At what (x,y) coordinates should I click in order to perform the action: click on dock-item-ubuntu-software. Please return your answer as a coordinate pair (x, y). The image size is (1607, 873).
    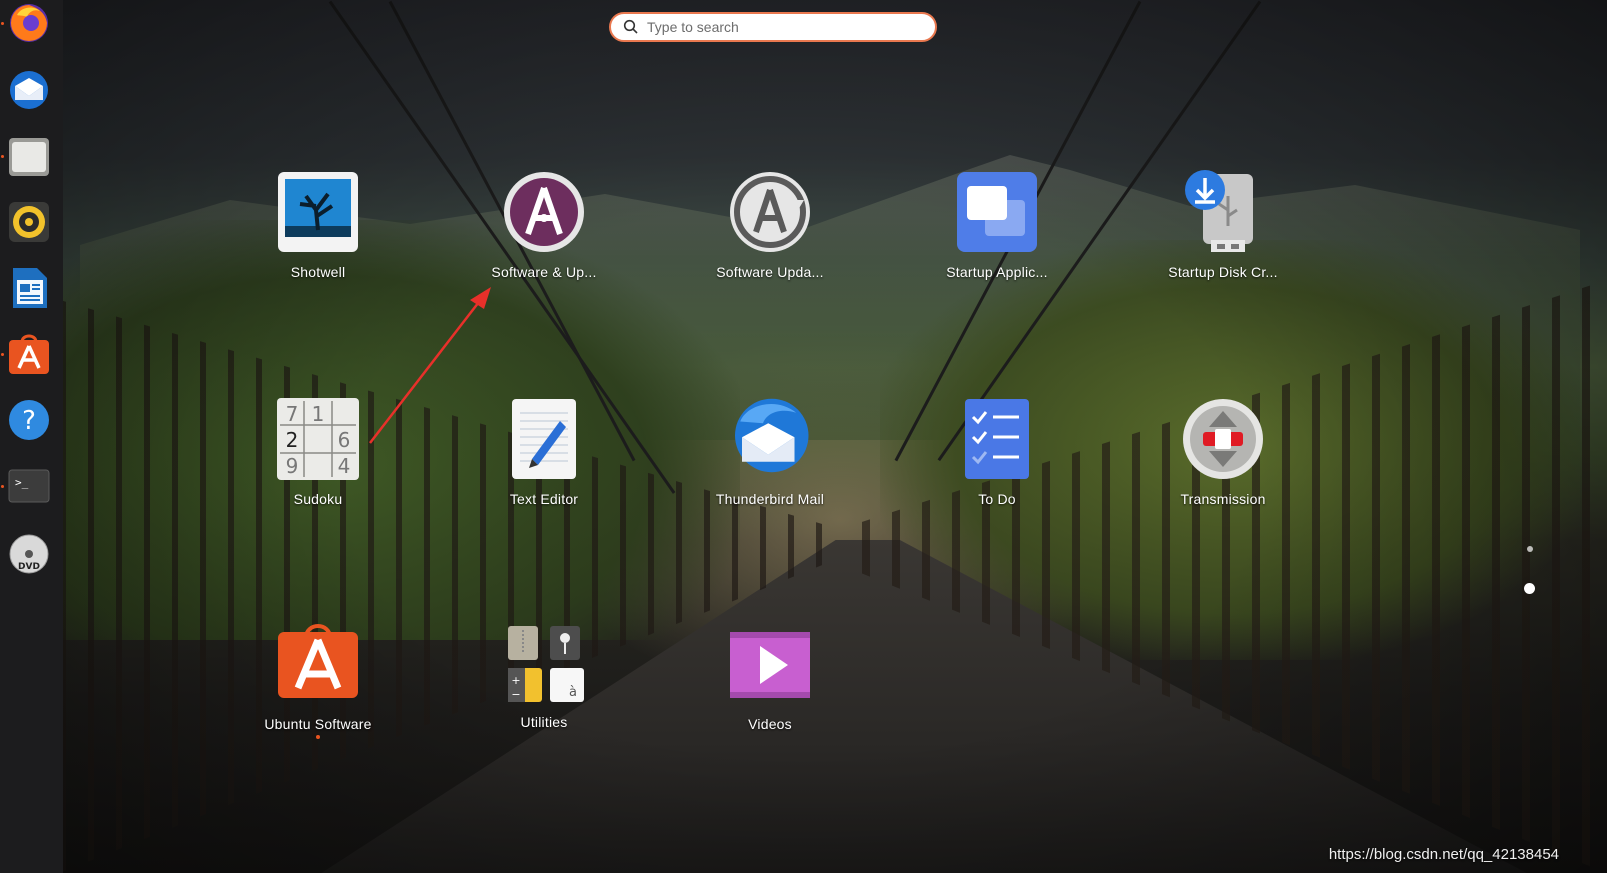
    Looking at the image, I should click on (29, 354).